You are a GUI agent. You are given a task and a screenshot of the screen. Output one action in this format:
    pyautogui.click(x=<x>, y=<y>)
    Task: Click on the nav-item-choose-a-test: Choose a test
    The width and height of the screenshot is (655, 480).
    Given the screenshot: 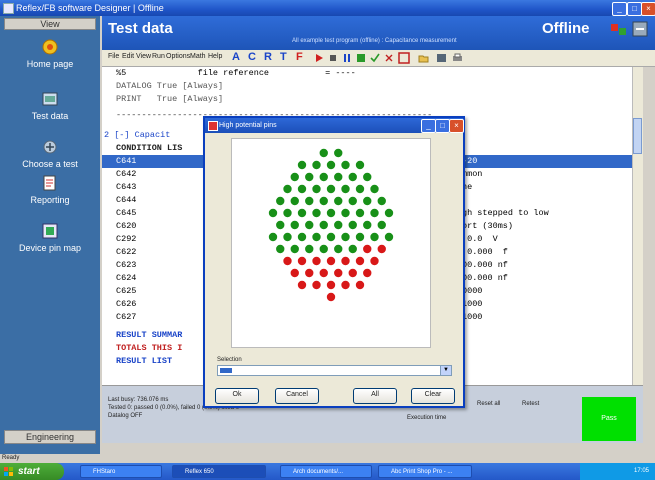 What is the action you would take?
    pyautogui.click(x=50, y=153)
    